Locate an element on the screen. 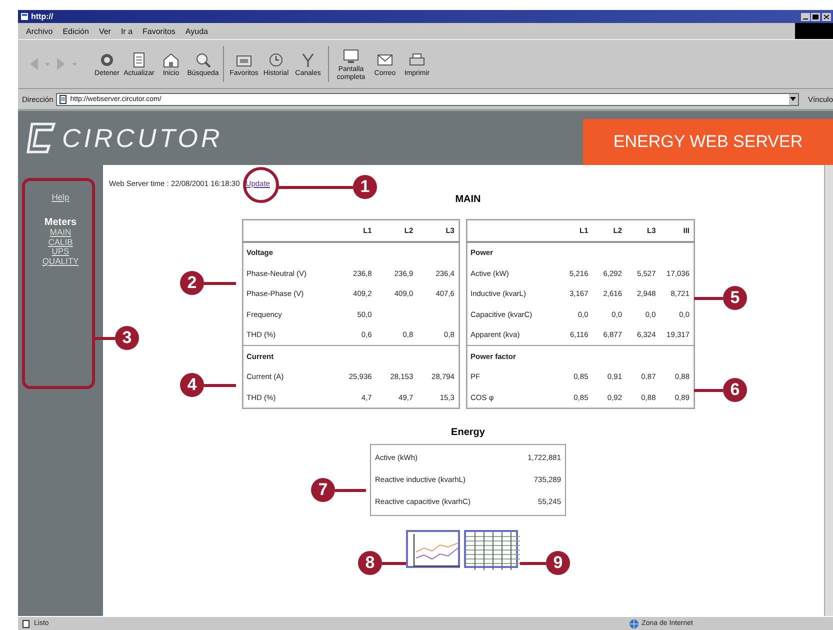  menu-item: Ir a is located at coordinates (126, 31).